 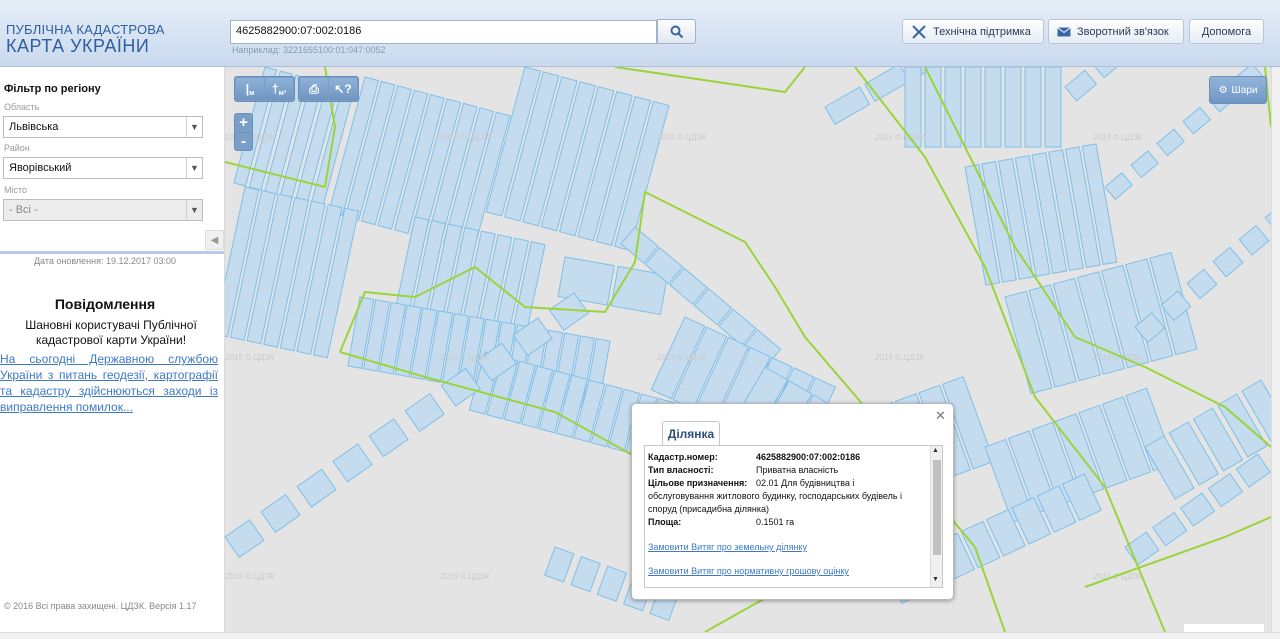 I want to click on row-value: 0.1501 га, so click(x=775, y=522).